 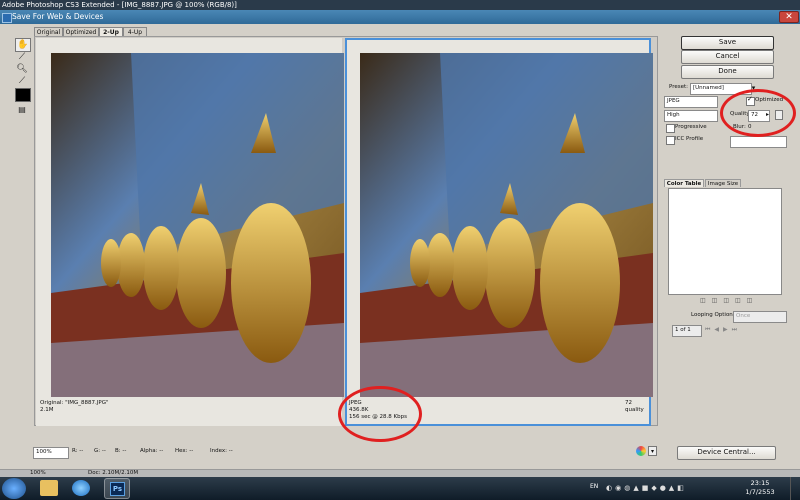 I want to click on explorer-icon, so click(x=49, y=488).